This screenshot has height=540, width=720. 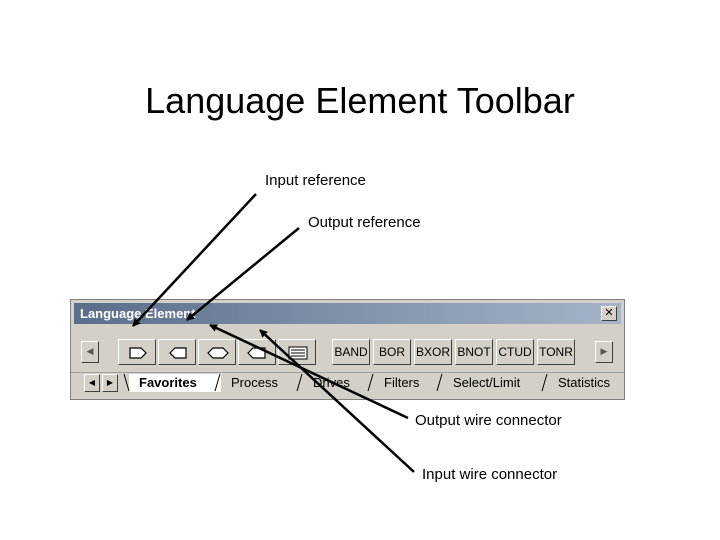 I want to click on text-block-button, so click(x=297, y=352).